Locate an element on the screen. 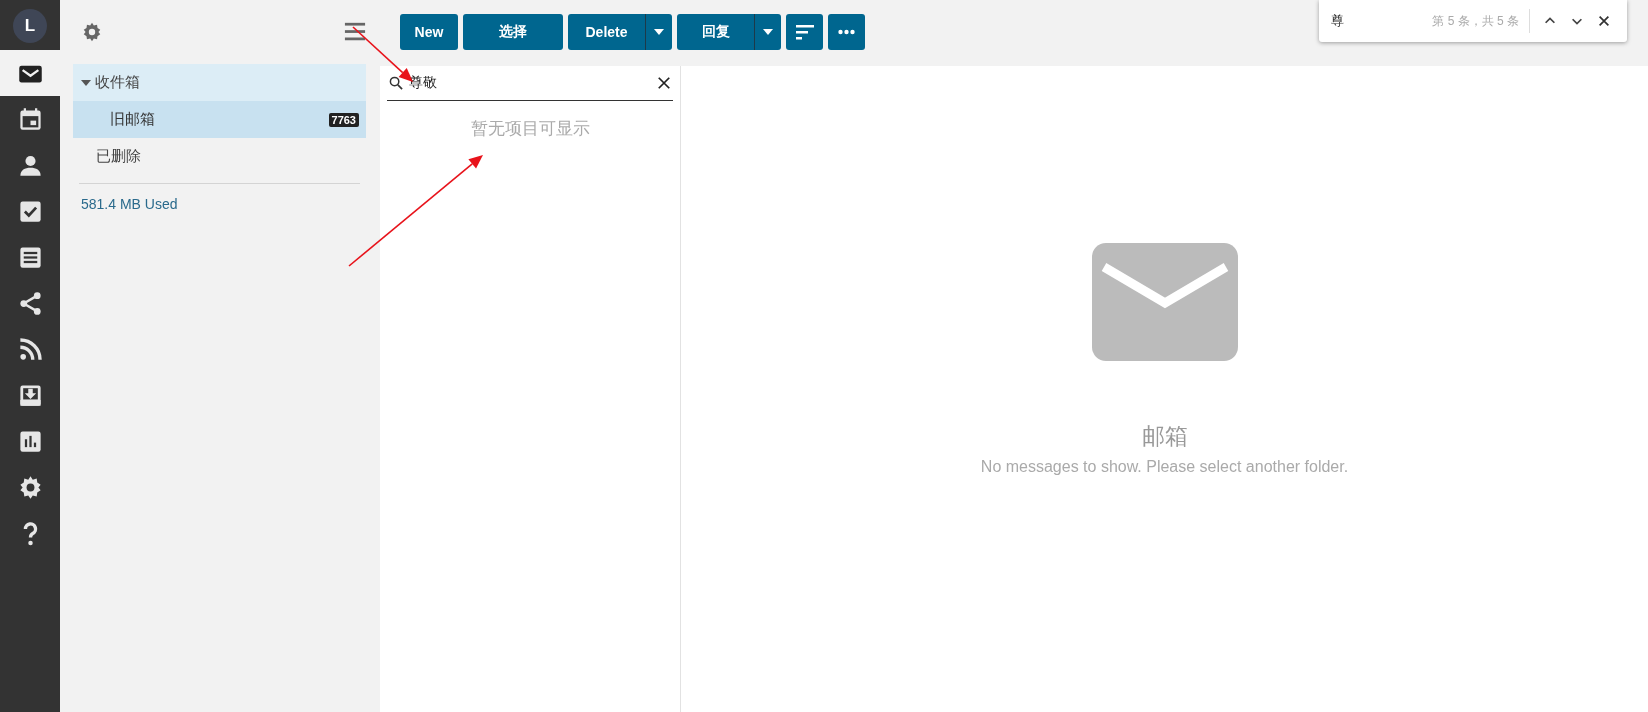  avatar: L is located at coordinates (30, 26).